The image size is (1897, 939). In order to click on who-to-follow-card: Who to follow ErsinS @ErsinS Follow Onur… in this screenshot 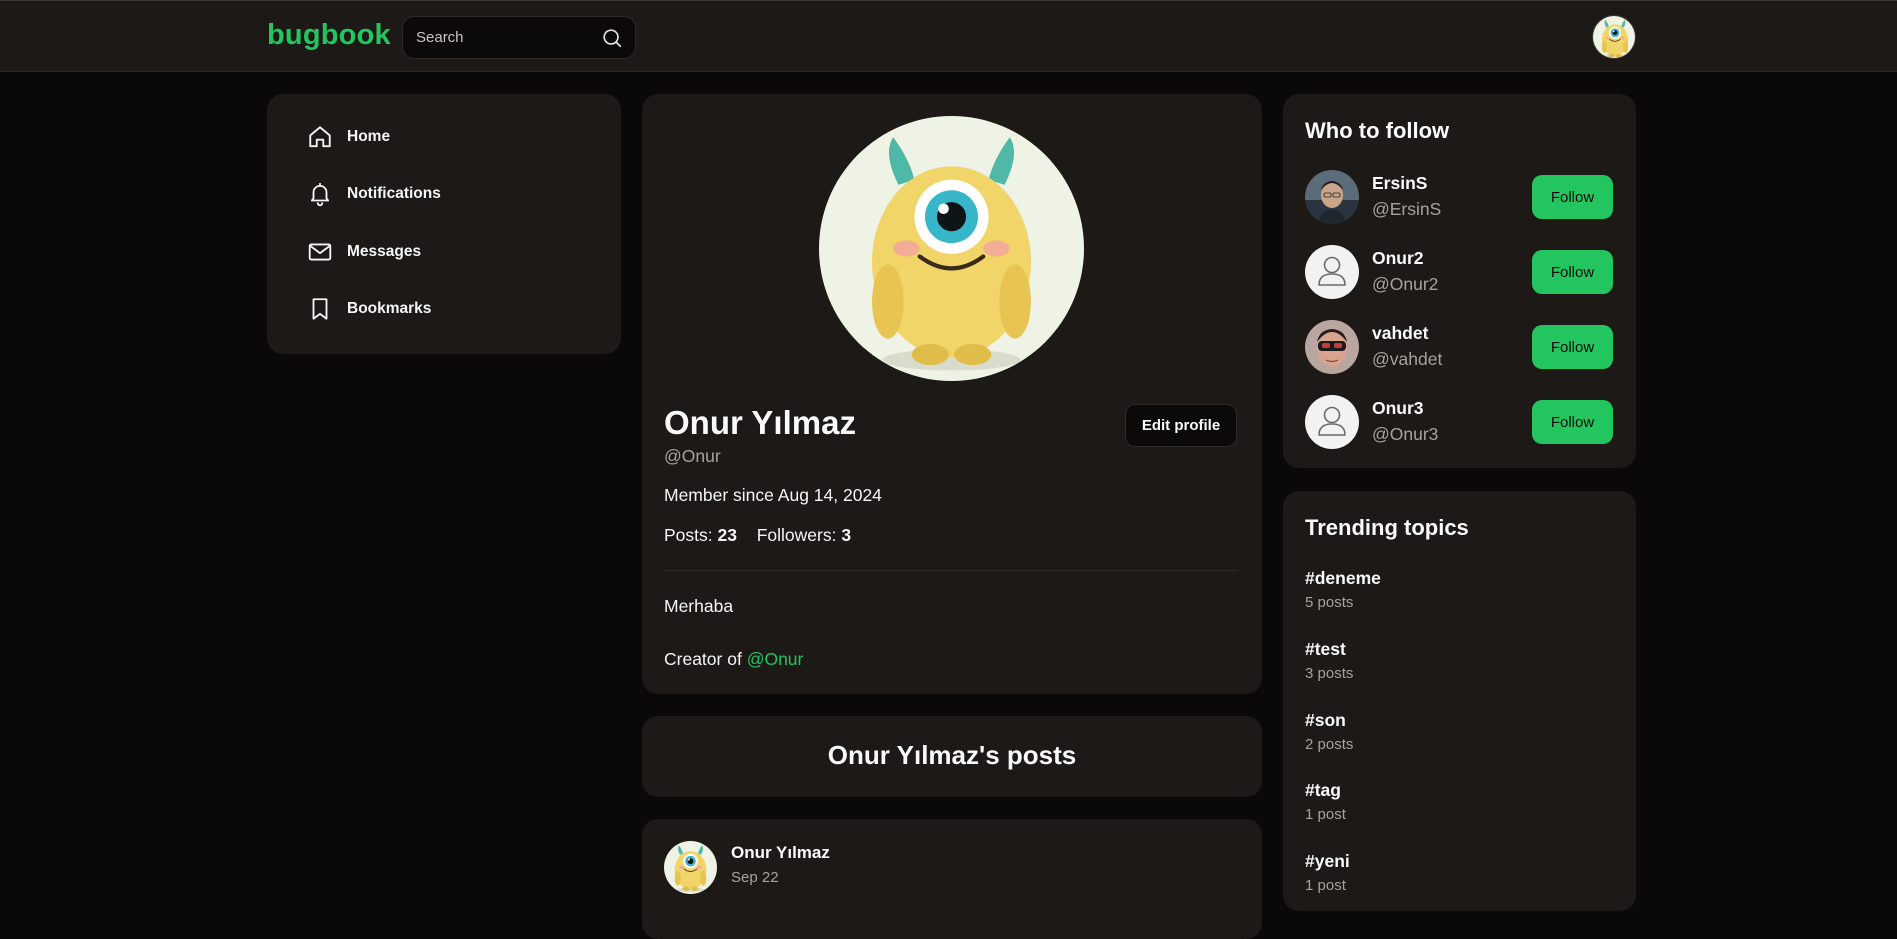, I will do `click(1459, 281)`.